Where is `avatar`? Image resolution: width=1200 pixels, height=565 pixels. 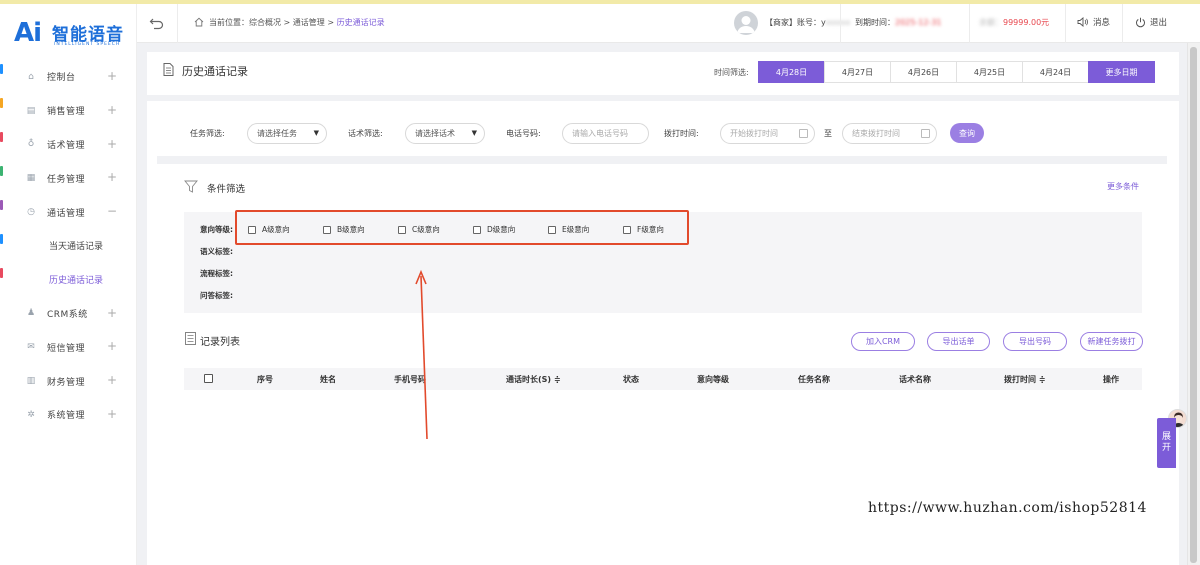
avatar is located at coordinates (746, 23).